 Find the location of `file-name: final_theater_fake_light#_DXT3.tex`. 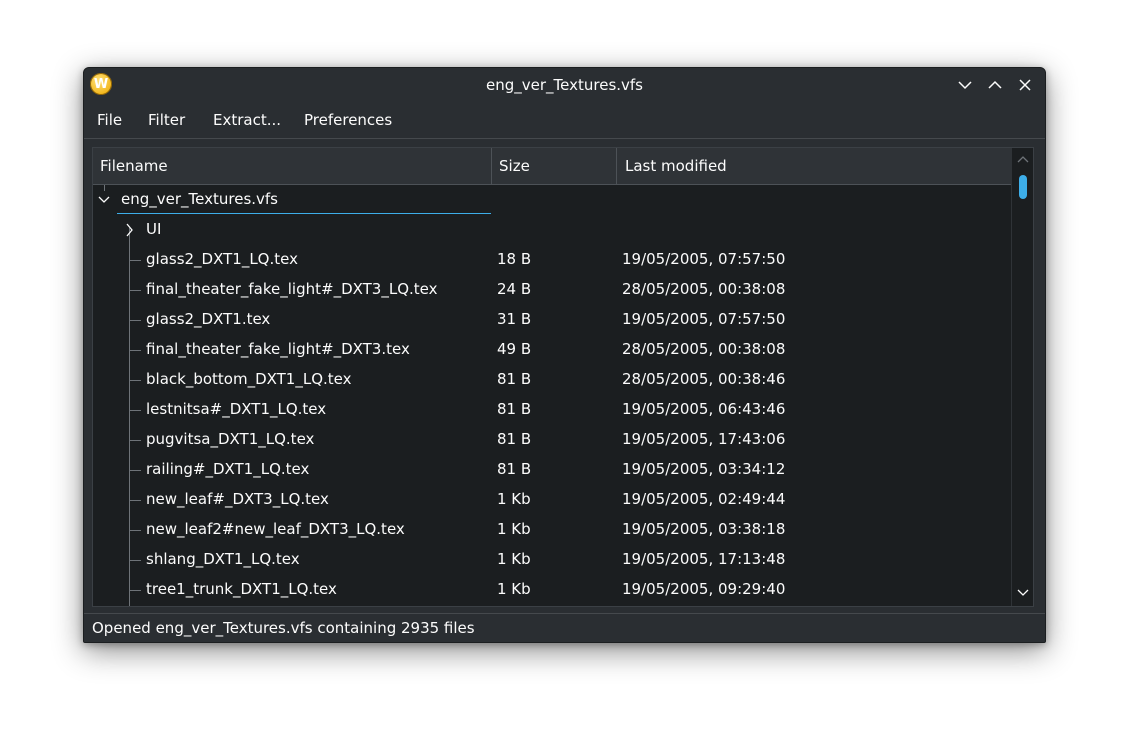

file-name: final_theater_fake_light#_DXT3.tex is located at coordinates (278, 349).